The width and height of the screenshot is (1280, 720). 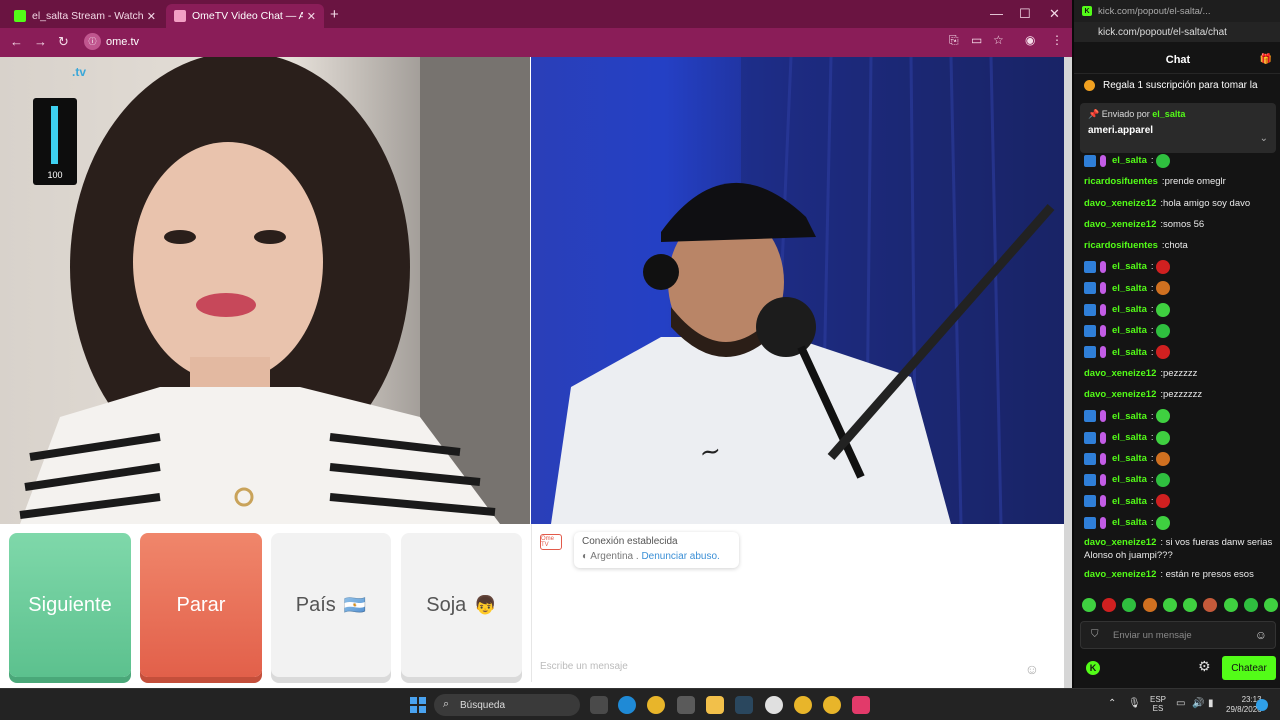 I want to click on gender-filter-button: Soja 👦, so click(x=461, y=605).